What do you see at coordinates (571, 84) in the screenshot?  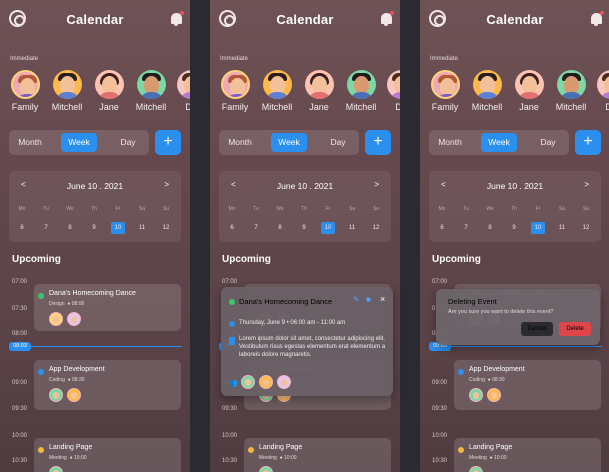 I see `man-avatar-icon` at bounding box center [571, 84].